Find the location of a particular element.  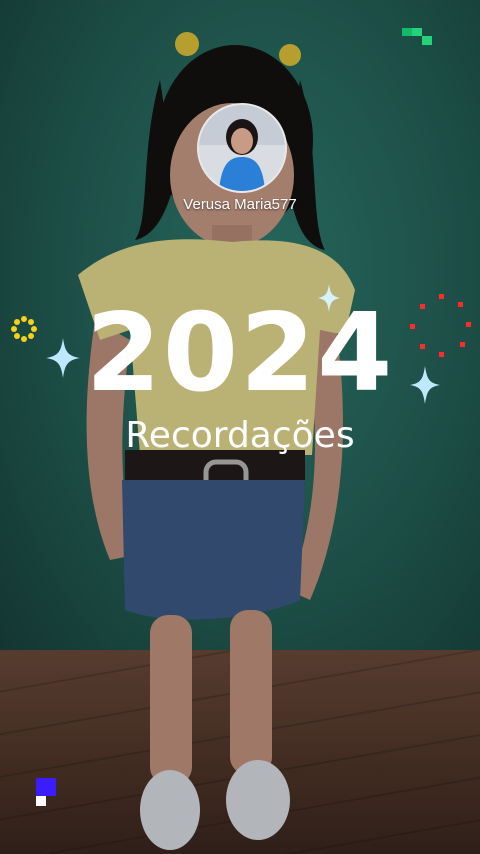

profile-photo-icon is located at coordinates (242, 148).